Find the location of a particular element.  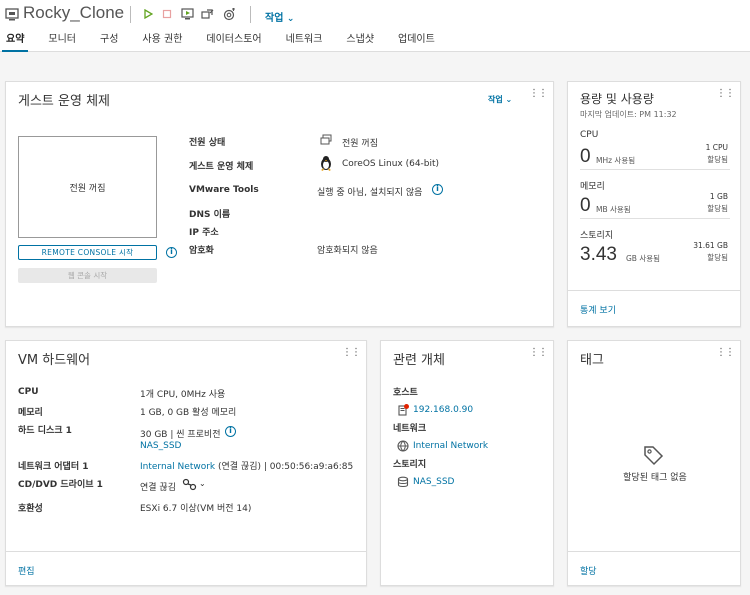

console-preview-text: 전원 꺼짐 is located at coordinates (87, 188).